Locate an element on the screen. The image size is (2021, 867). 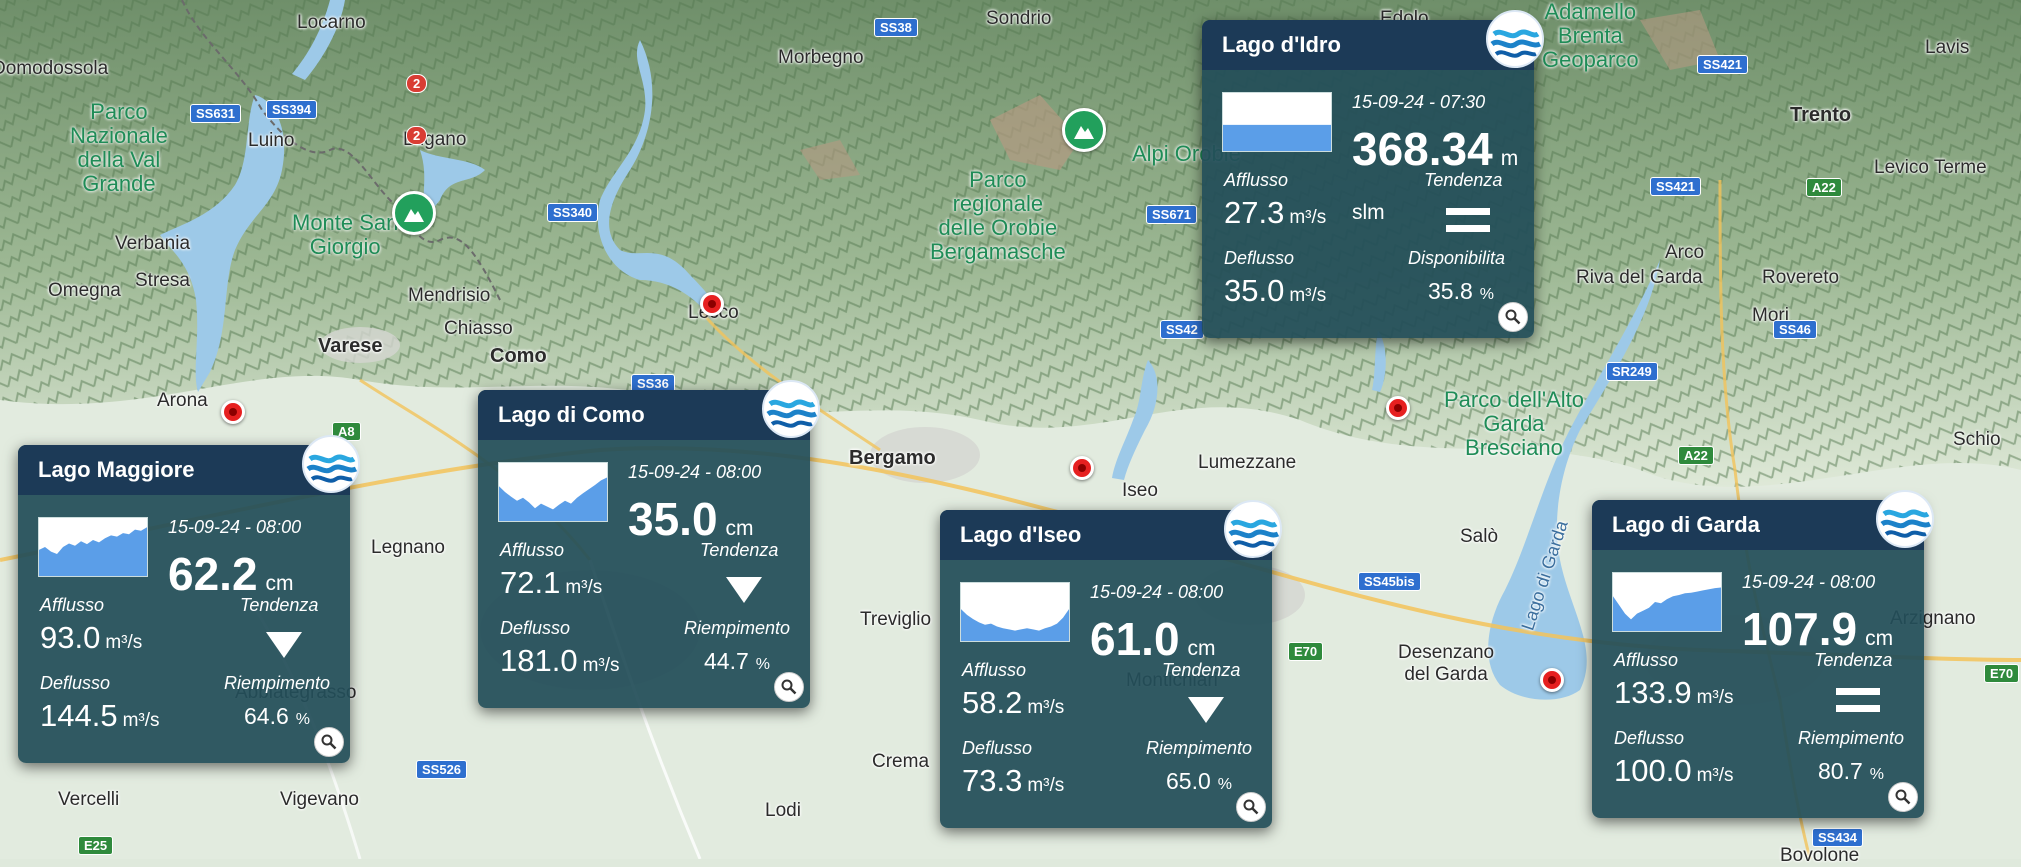
road-shield: SS394 is located at coordinates (292, 109).